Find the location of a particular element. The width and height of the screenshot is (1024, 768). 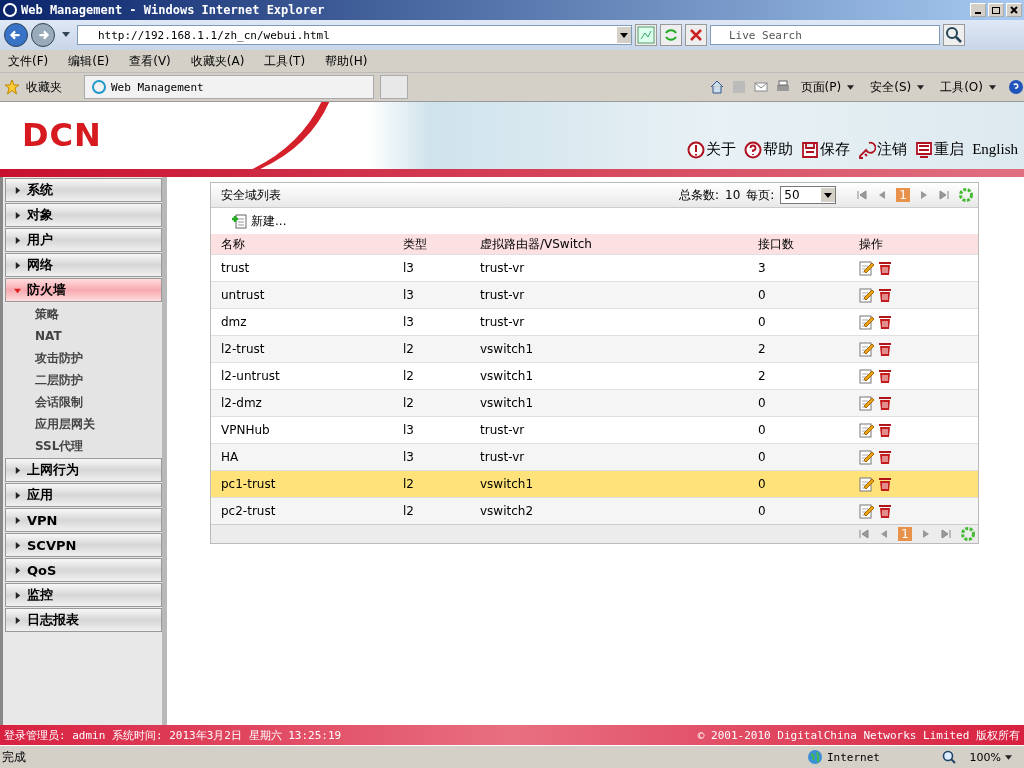

sidebar-subitem: 应用层网关 is located at coordinates (82, 424).